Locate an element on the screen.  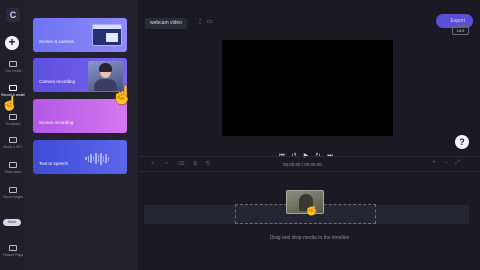
folder-icon is located at coordinates (13, 64).